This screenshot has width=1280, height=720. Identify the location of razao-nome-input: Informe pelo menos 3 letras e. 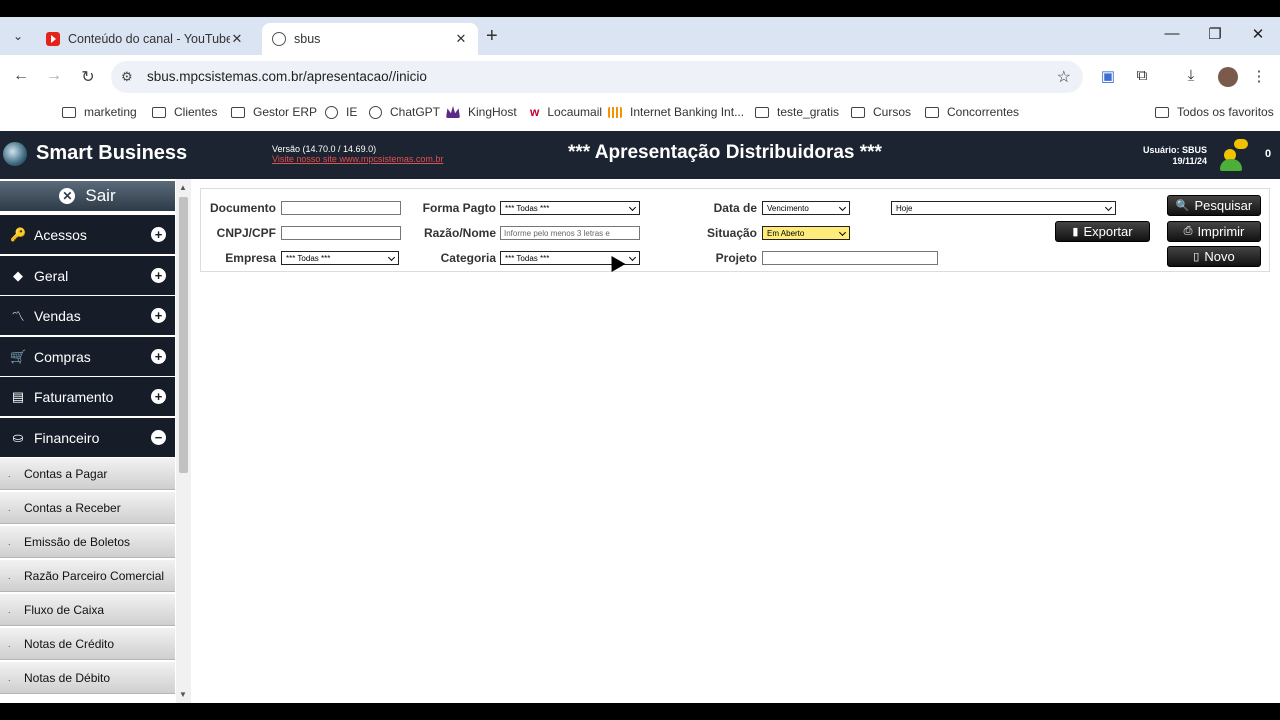
(570, 233).